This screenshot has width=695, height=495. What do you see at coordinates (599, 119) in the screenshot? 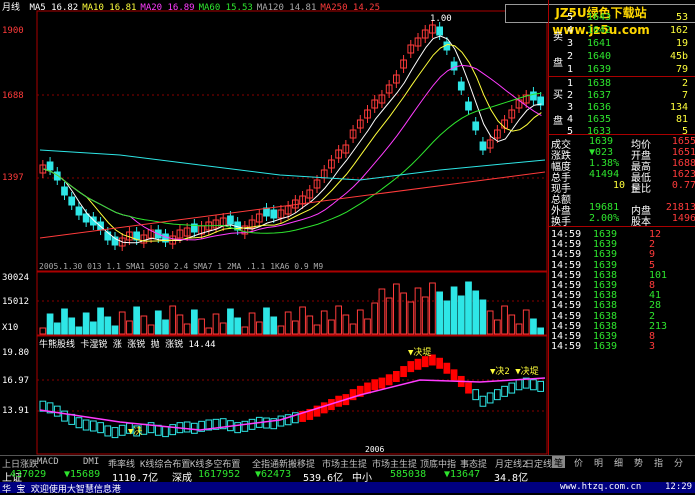
I see `bid-price: 1635` at bounding box center [599, 119].